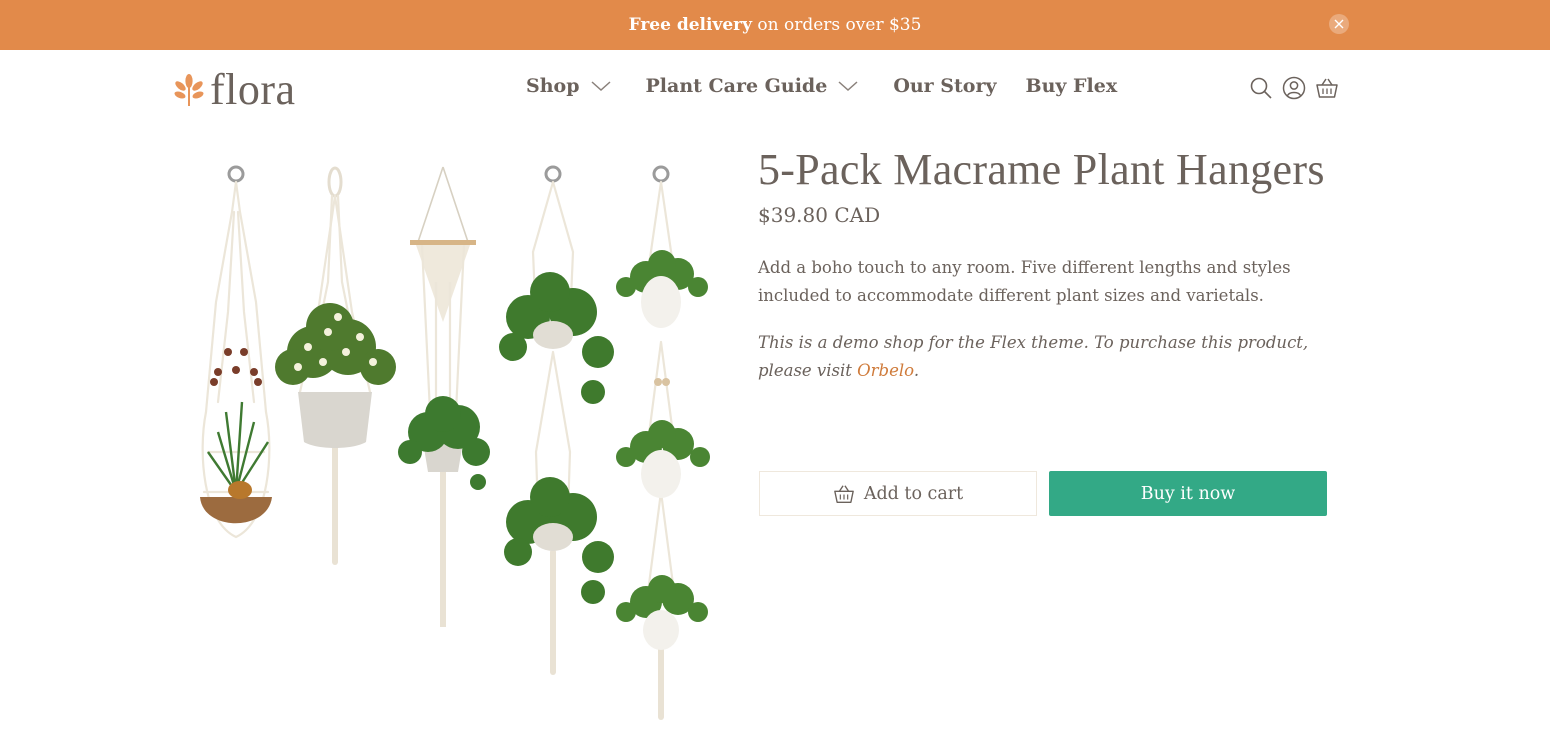 This screenshot has width=1550, height=738. What do you see at coordinates (885, 370) in the screenshot?
I see `orbelo-link: Orbelo` at bounding box center [885, 370].